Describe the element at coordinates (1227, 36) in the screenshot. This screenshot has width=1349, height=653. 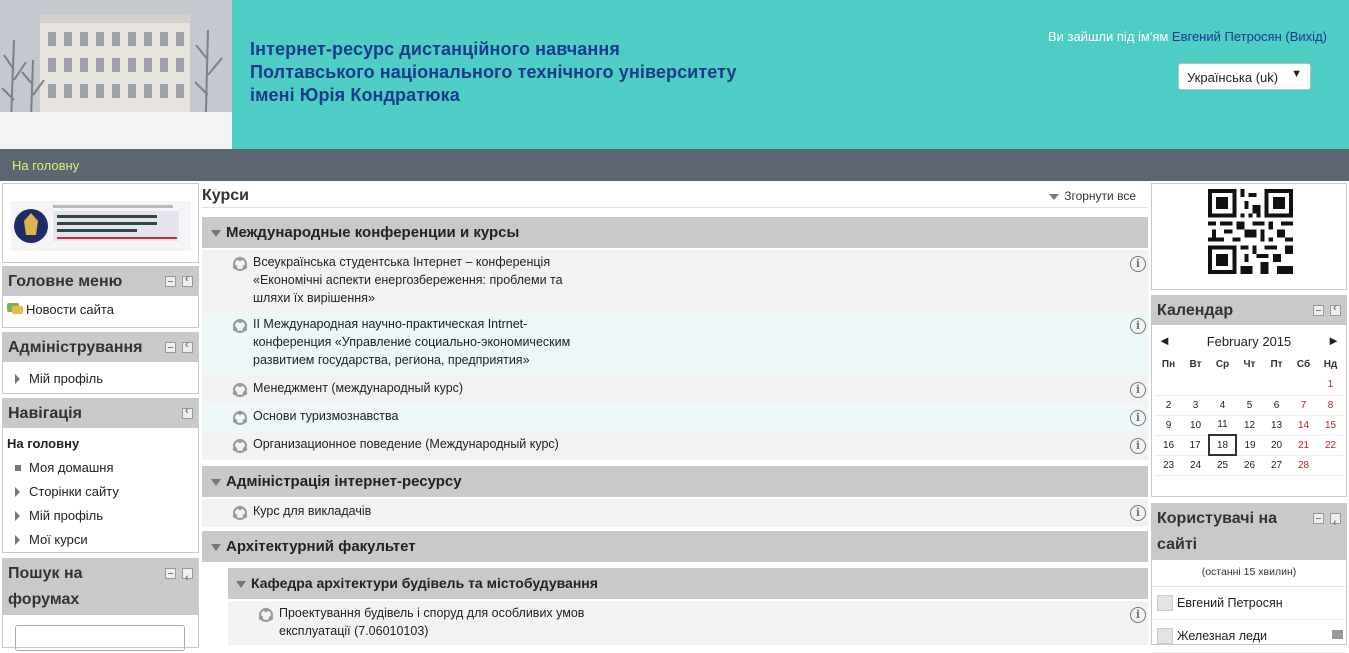
I see `user-name-link: Евгений Петросян` at that location.